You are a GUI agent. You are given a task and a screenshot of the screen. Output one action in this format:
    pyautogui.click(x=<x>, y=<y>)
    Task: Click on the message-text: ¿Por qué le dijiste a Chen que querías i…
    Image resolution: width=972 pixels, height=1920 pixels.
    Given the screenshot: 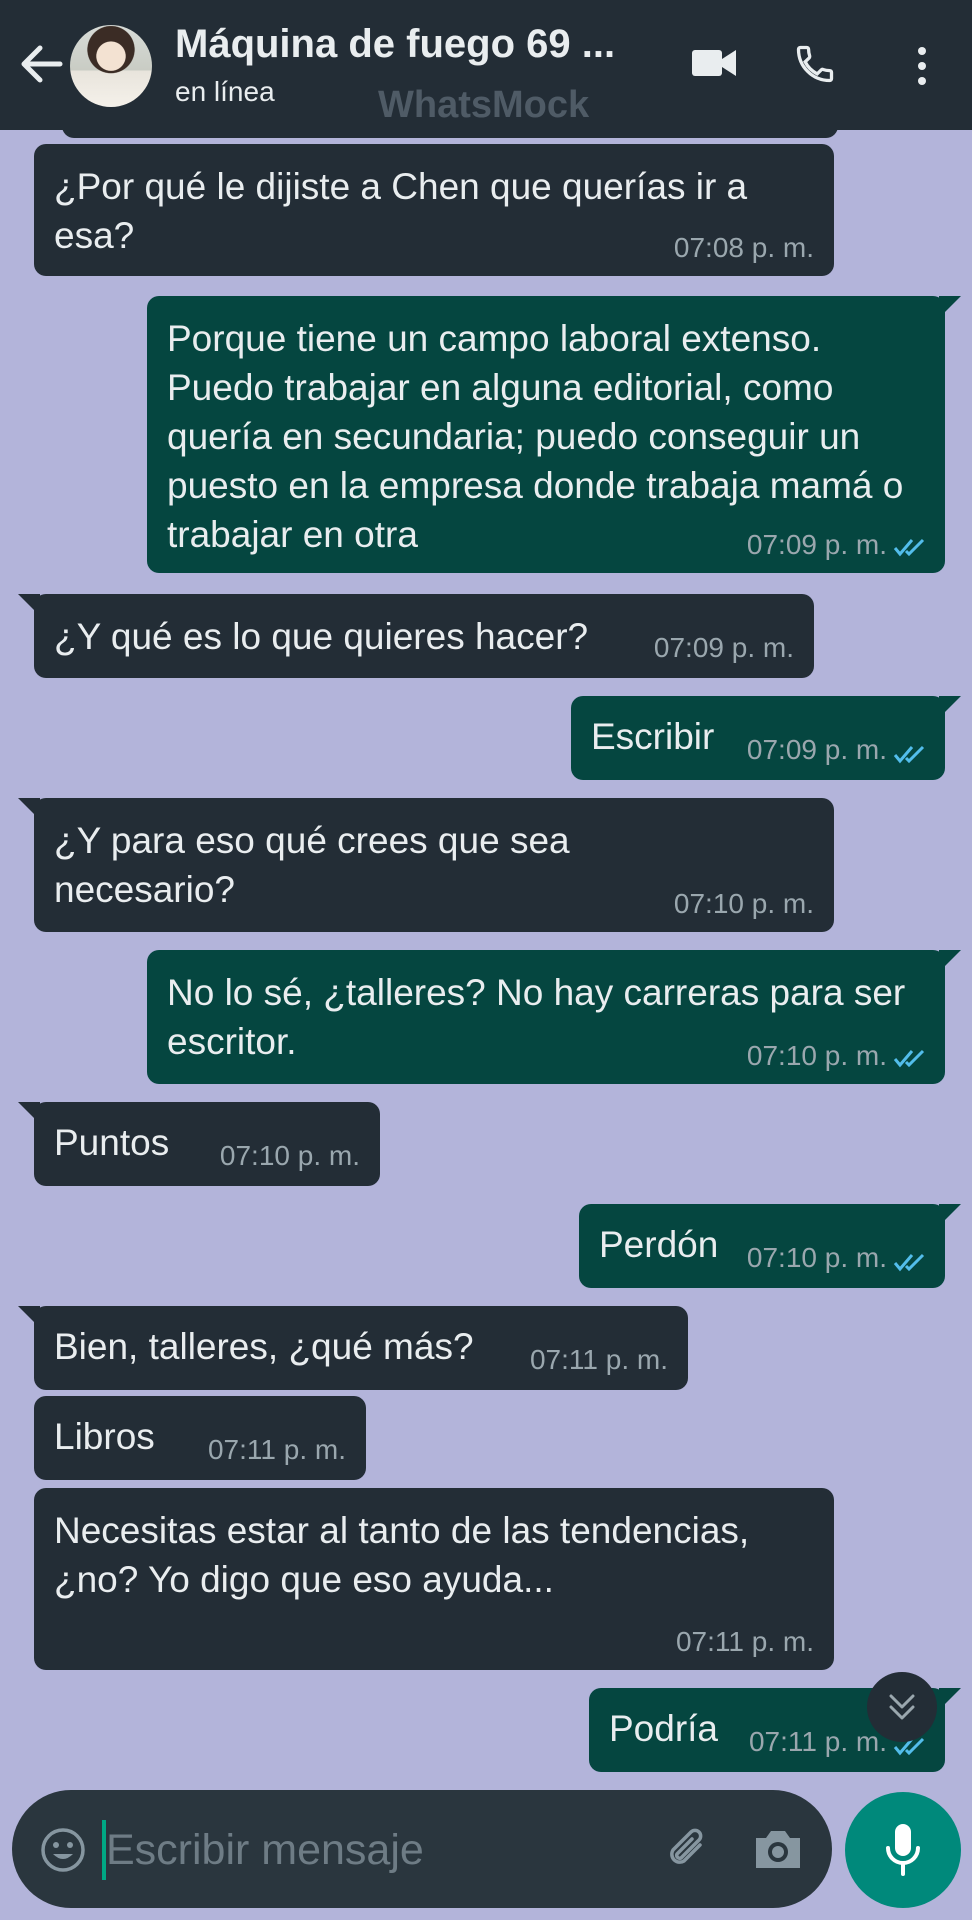 What is the action you would take?
    pyautogui.click(x=401, y=211)
    